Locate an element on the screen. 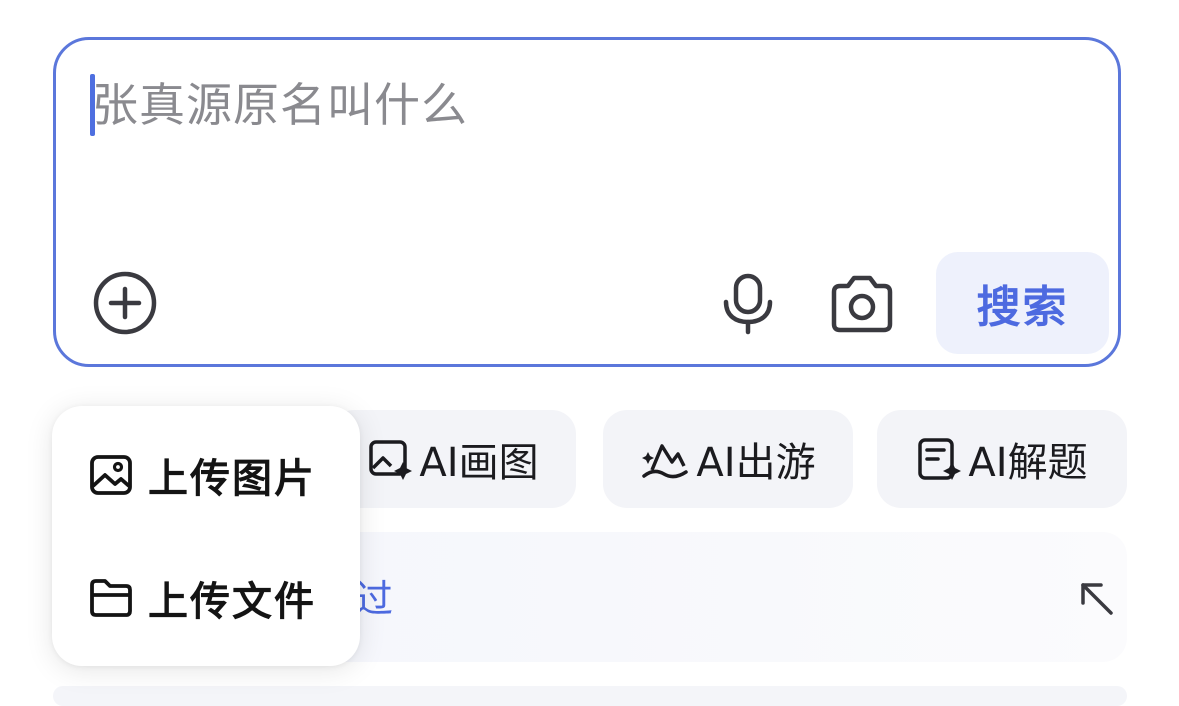  mountain-sun-icon is located at coordinates (665, 461).